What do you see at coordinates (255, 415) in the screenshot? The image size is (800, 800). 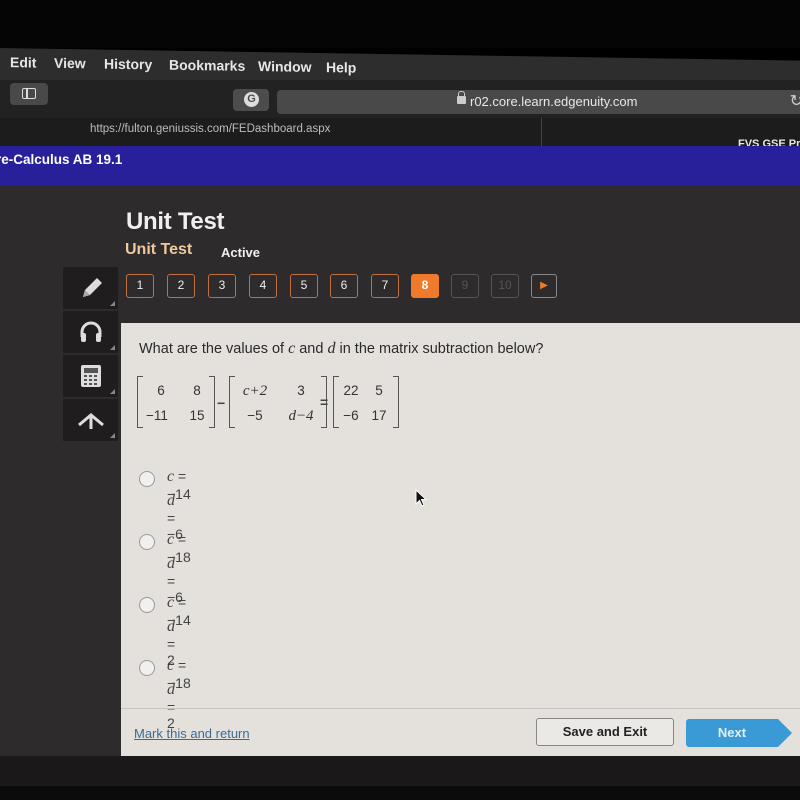 I see `matrix-b-cell: −5` at bounding box center [255, 415].